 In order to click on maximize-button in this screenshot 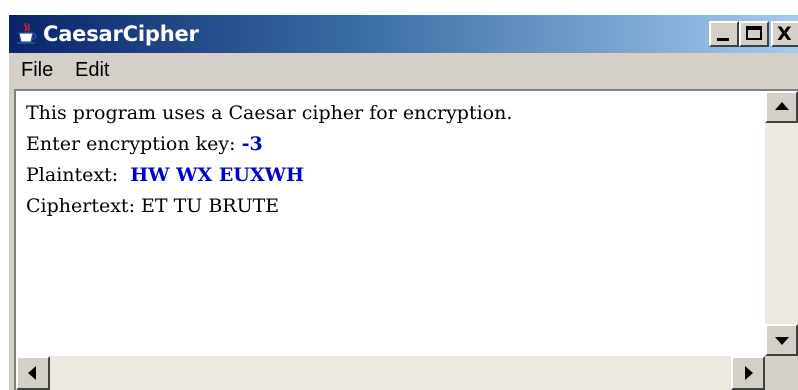, I will do `click(754, 34)`.